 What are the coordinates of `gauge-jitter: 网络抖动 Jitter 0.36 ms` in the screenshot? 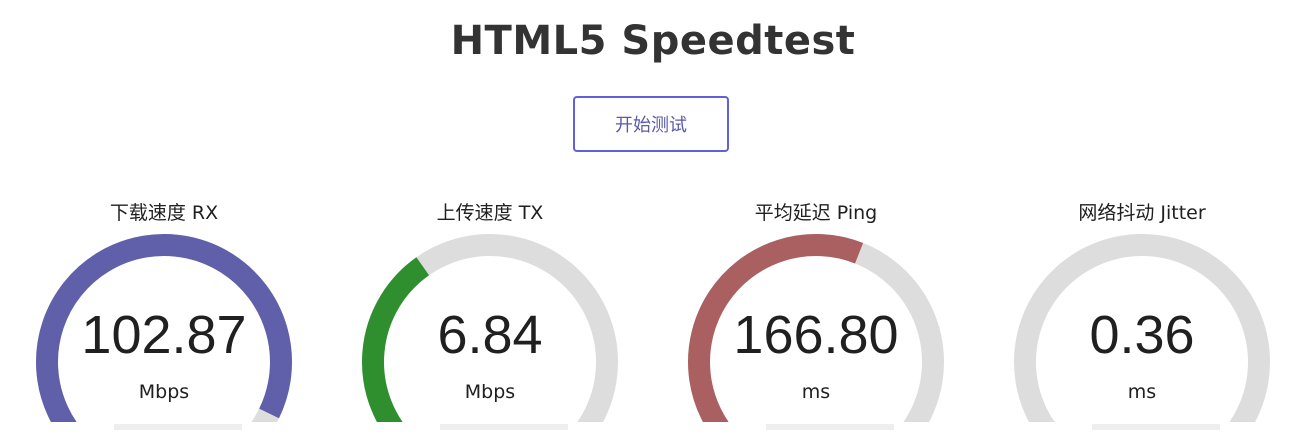 It's located at (1142, 320).